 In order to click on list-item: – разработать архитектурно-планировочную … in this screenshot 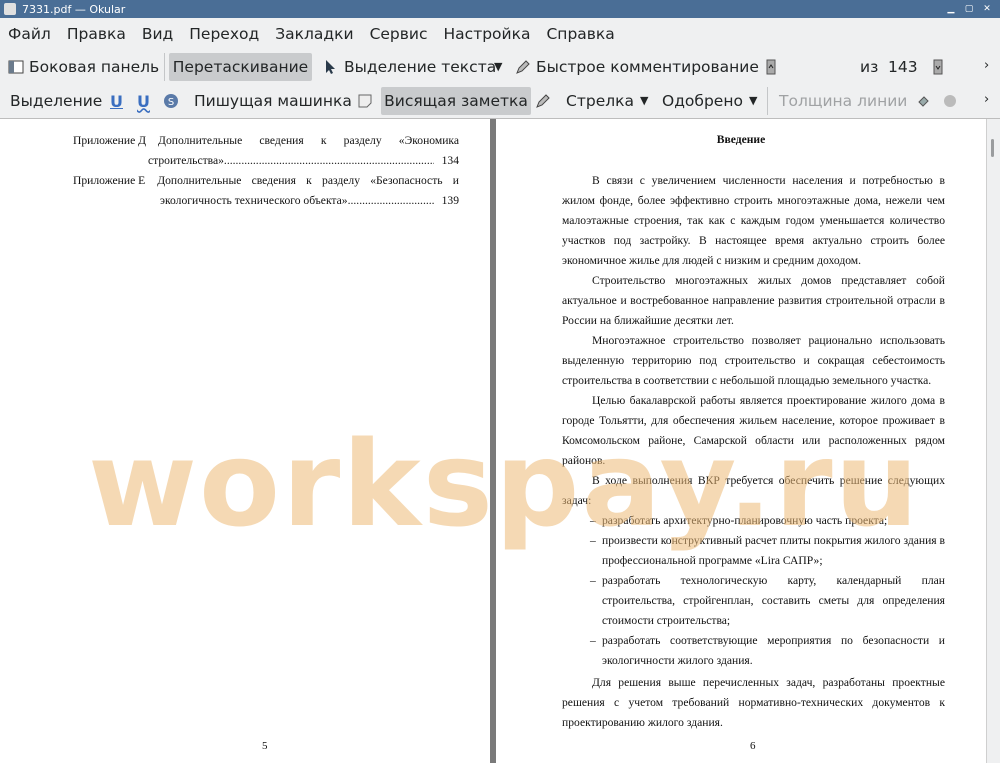, I will do `click(739, 520)`.